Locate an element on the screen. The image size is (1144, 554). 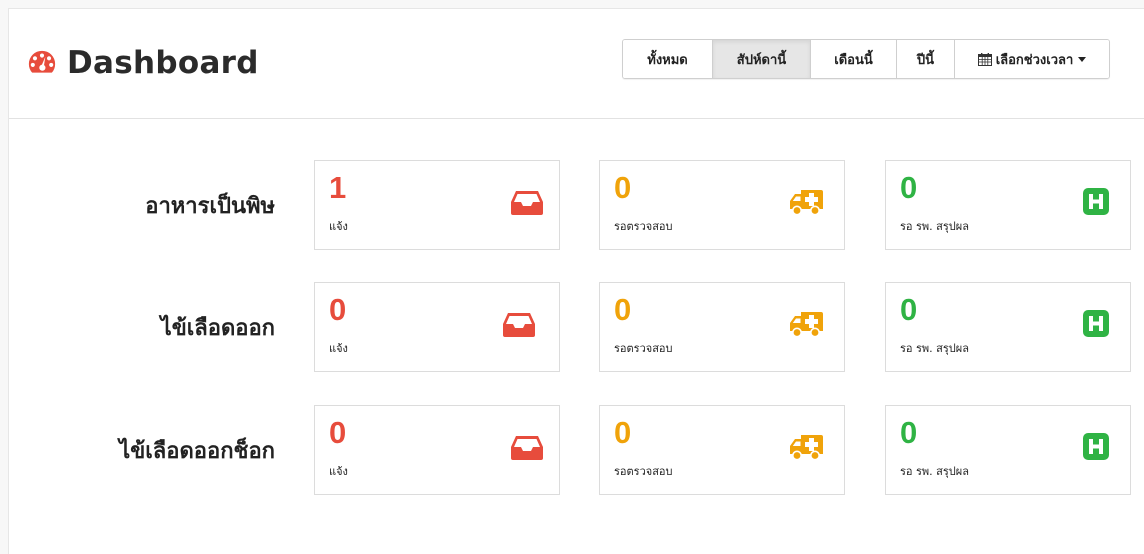
calendar-icon is located at coordinates (984, 59).